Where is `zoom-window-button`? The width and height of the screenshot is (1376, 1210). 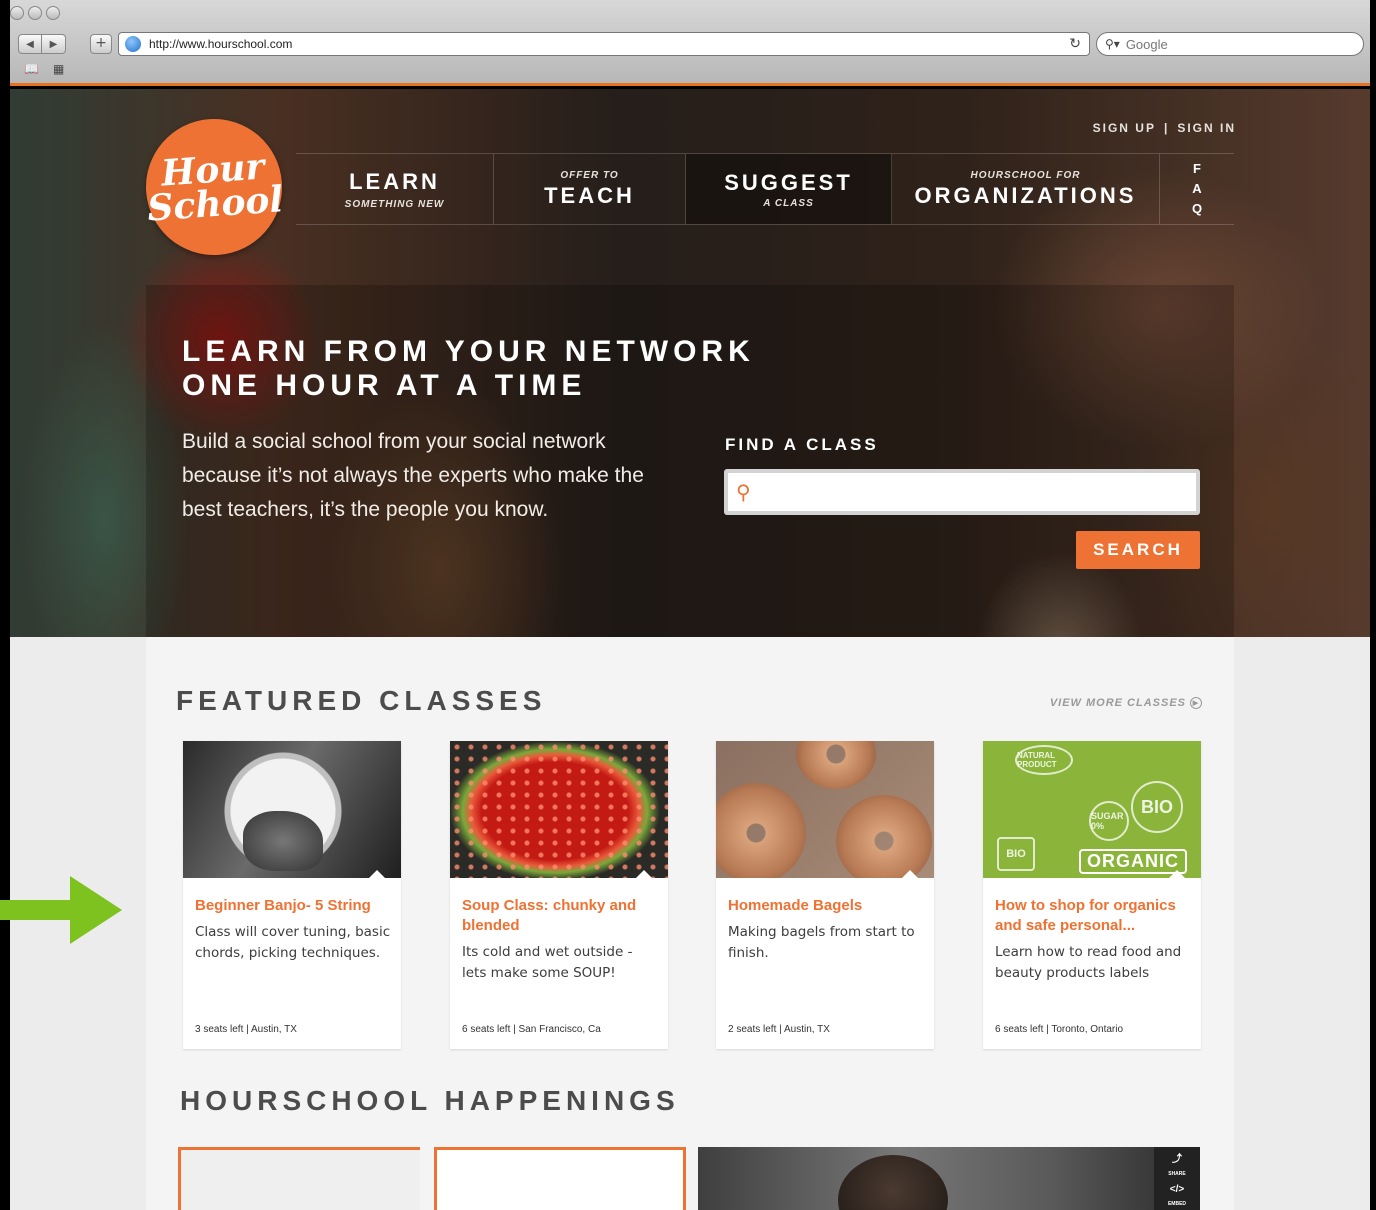 zoom-window-button is located at coordinates (53, 13).